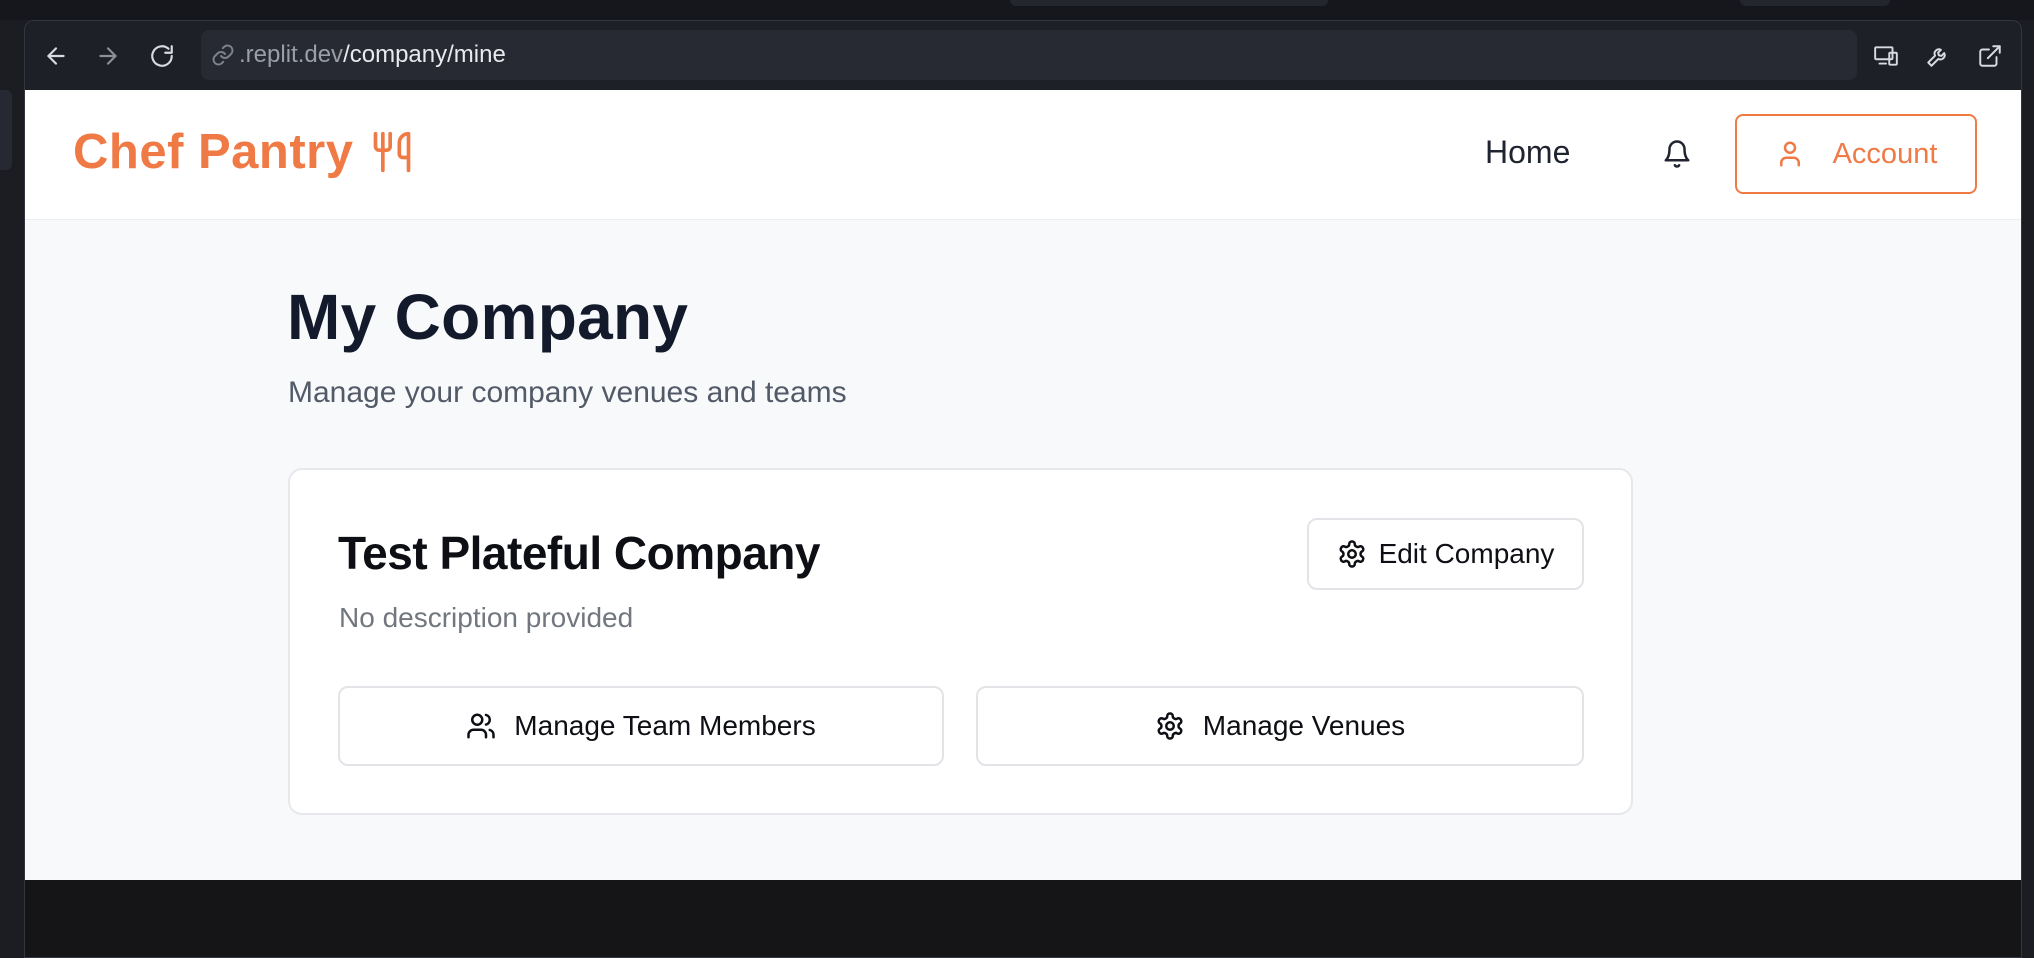 The image size is (2034, 958). I want to click on account-button: Account, so click(1856, 154).